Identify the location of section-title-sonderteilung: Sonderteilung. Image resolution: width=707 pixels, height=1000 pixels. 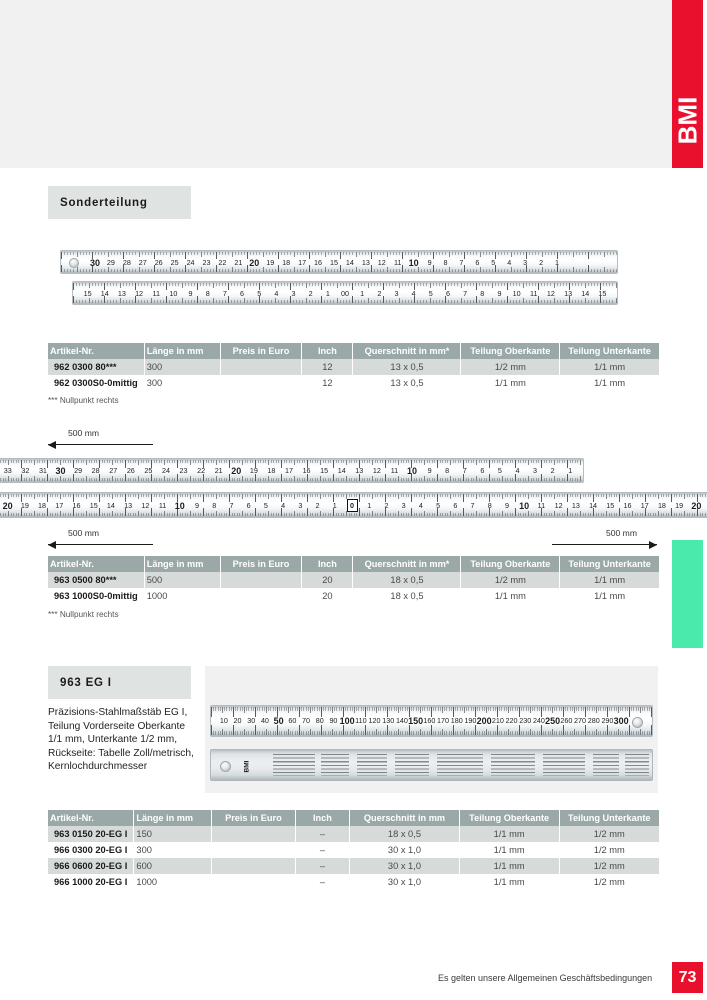
(119, 202).